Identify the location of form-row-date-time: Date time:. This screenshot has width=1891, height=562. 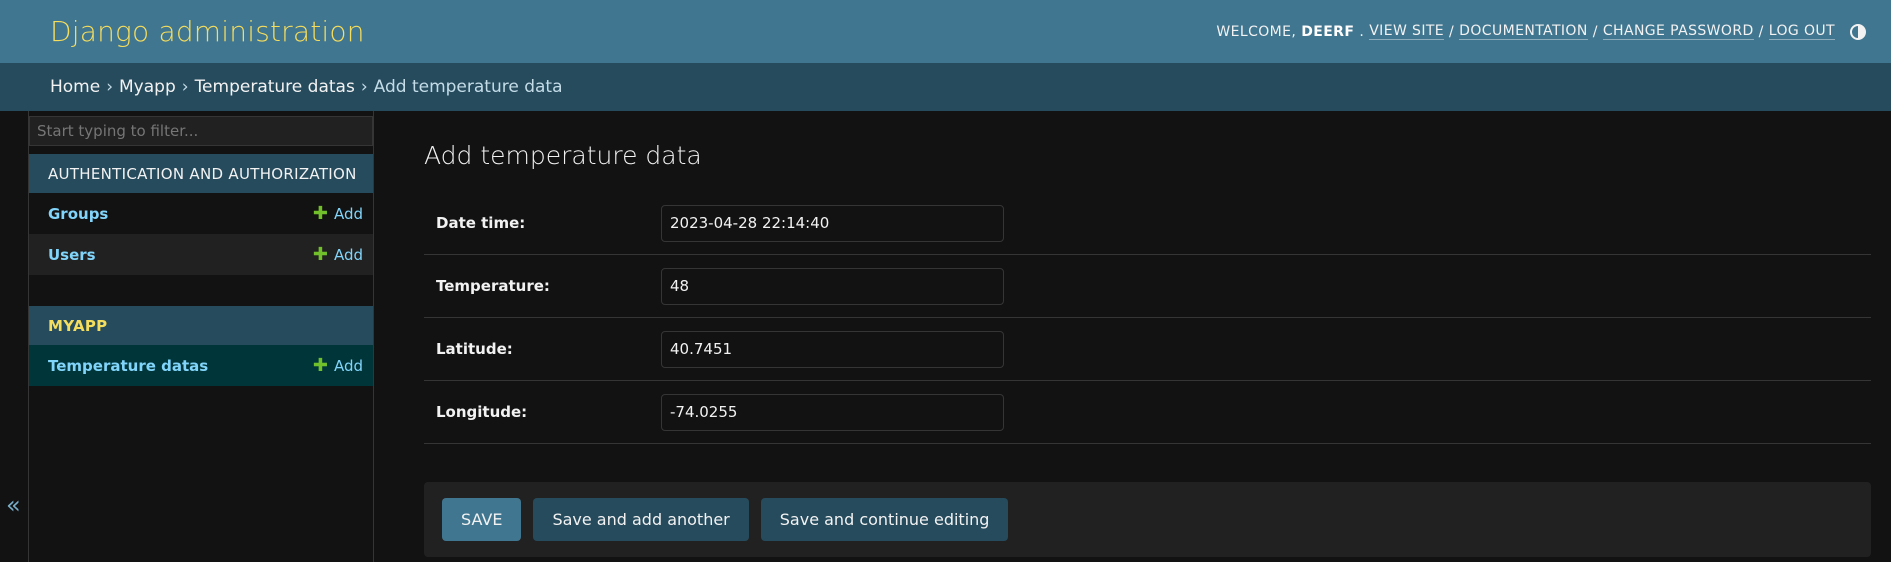
(1147, 223).